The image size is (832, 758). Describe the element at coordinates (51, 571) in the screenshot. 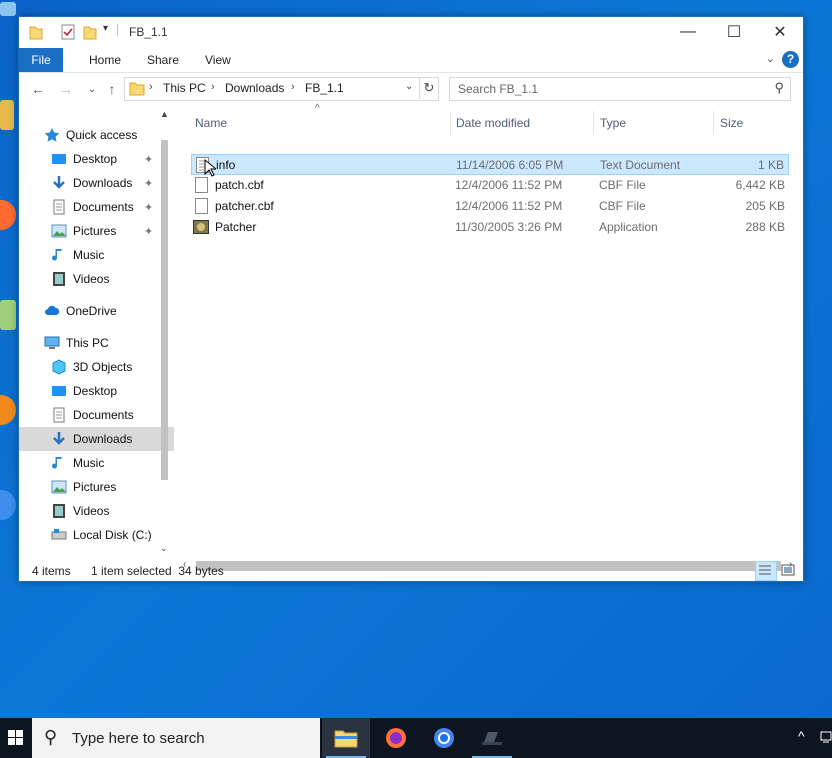

I see `item-count: 4 items` at that location.